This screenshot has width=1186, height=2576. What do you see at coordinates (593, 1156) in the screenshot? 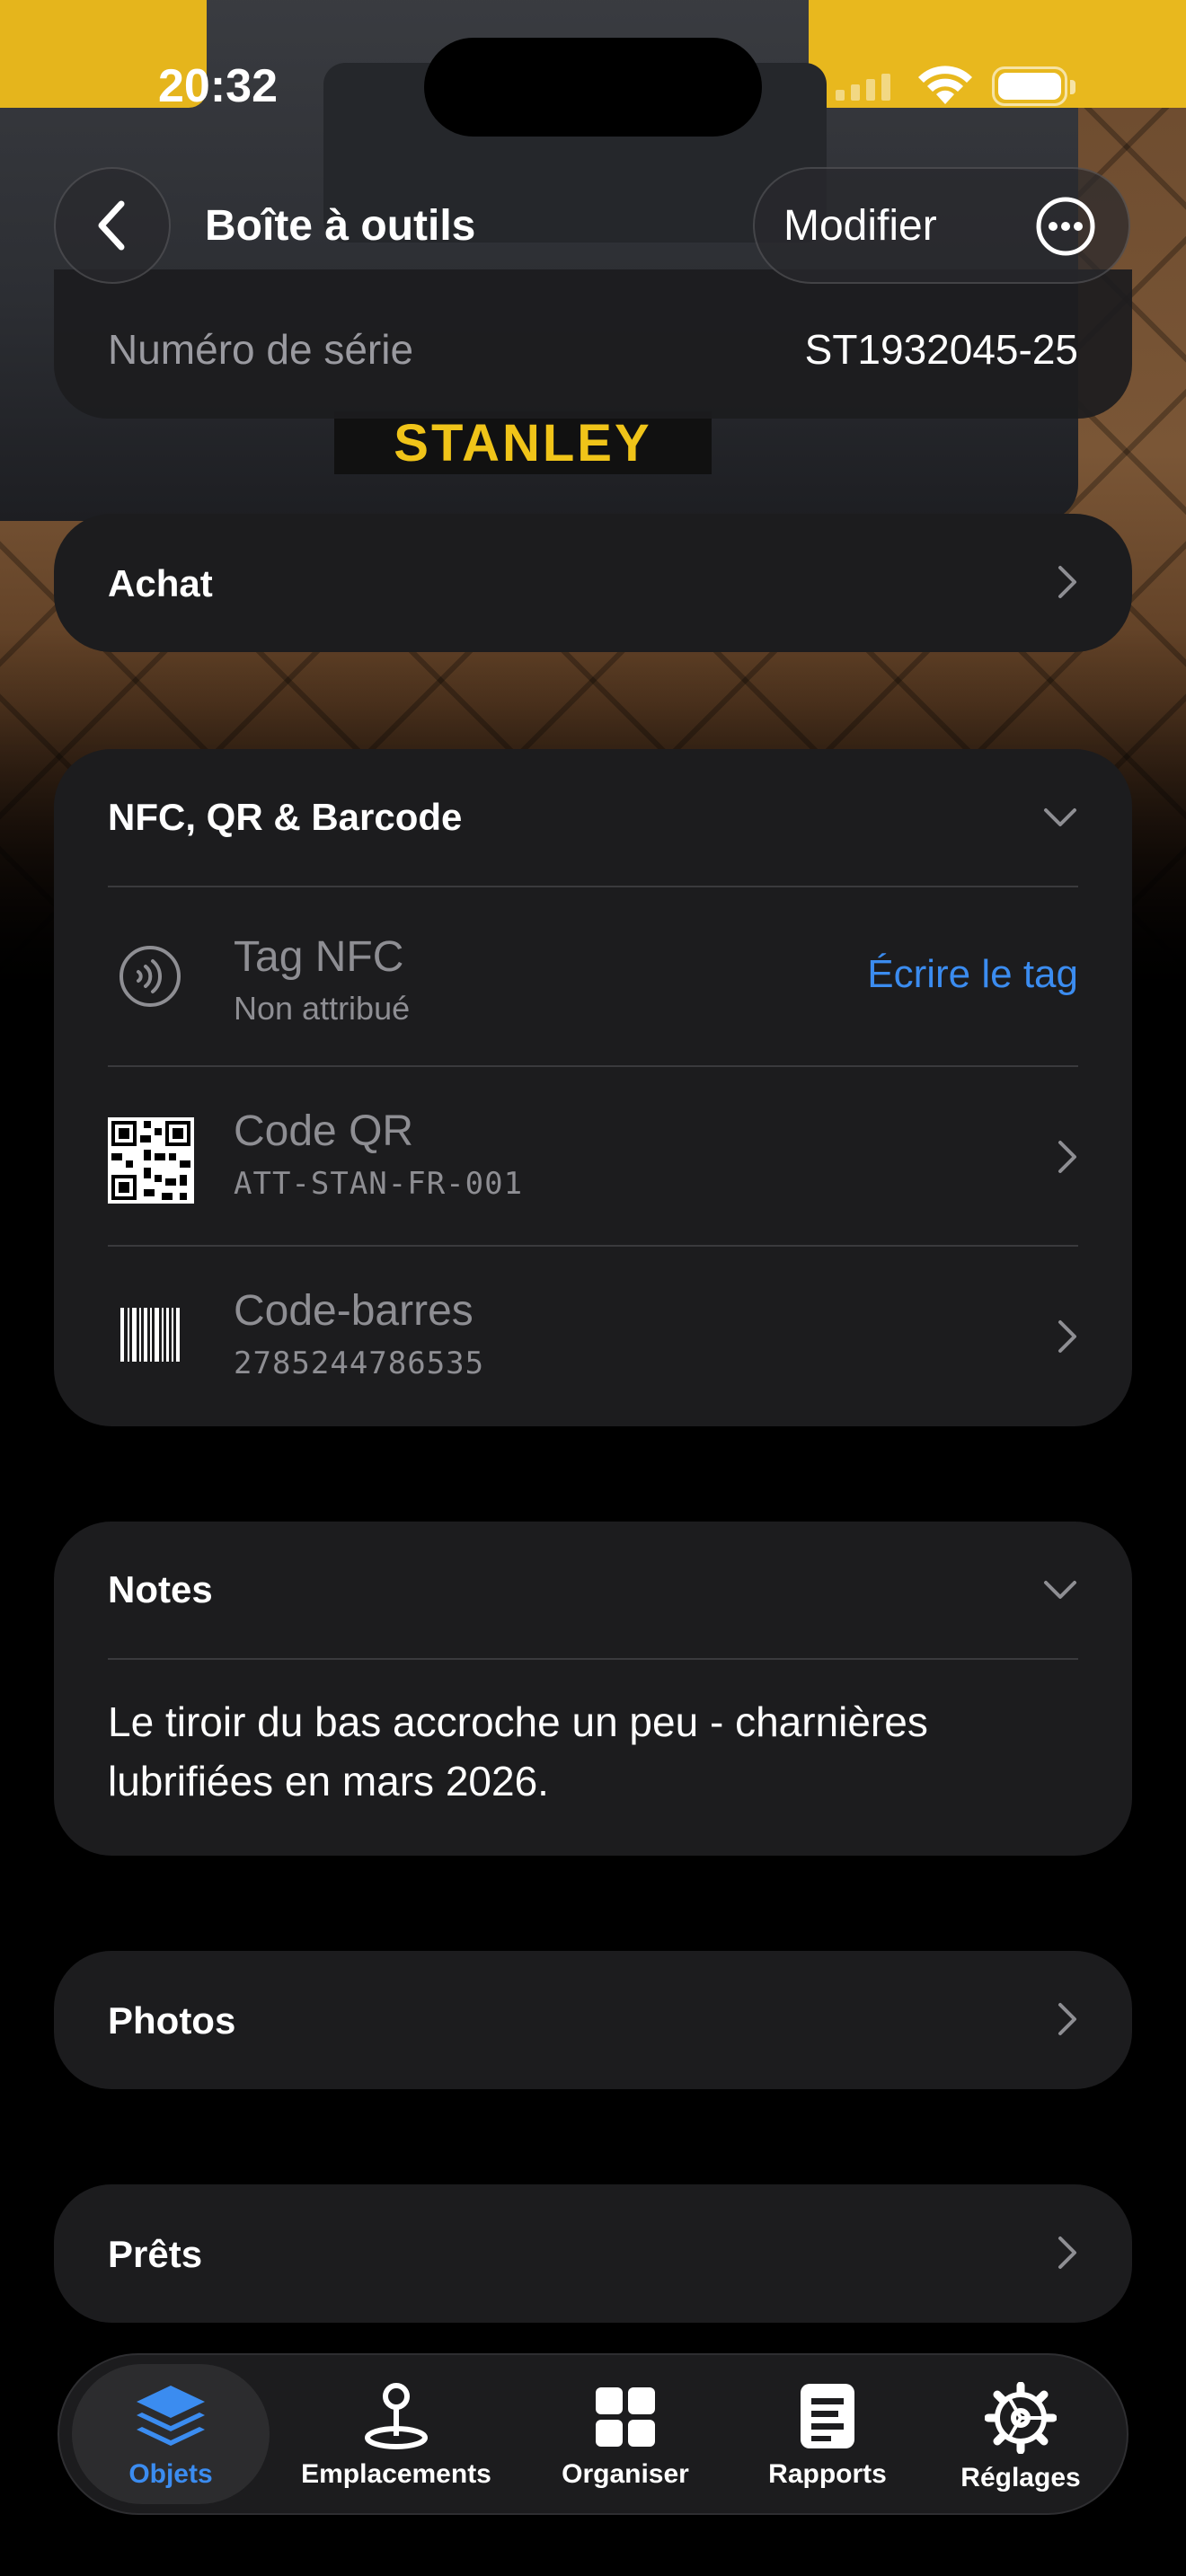
I see `qr-code-row: Code QR ATT-STAN-FR-001` at bounding box center [593, 1156].